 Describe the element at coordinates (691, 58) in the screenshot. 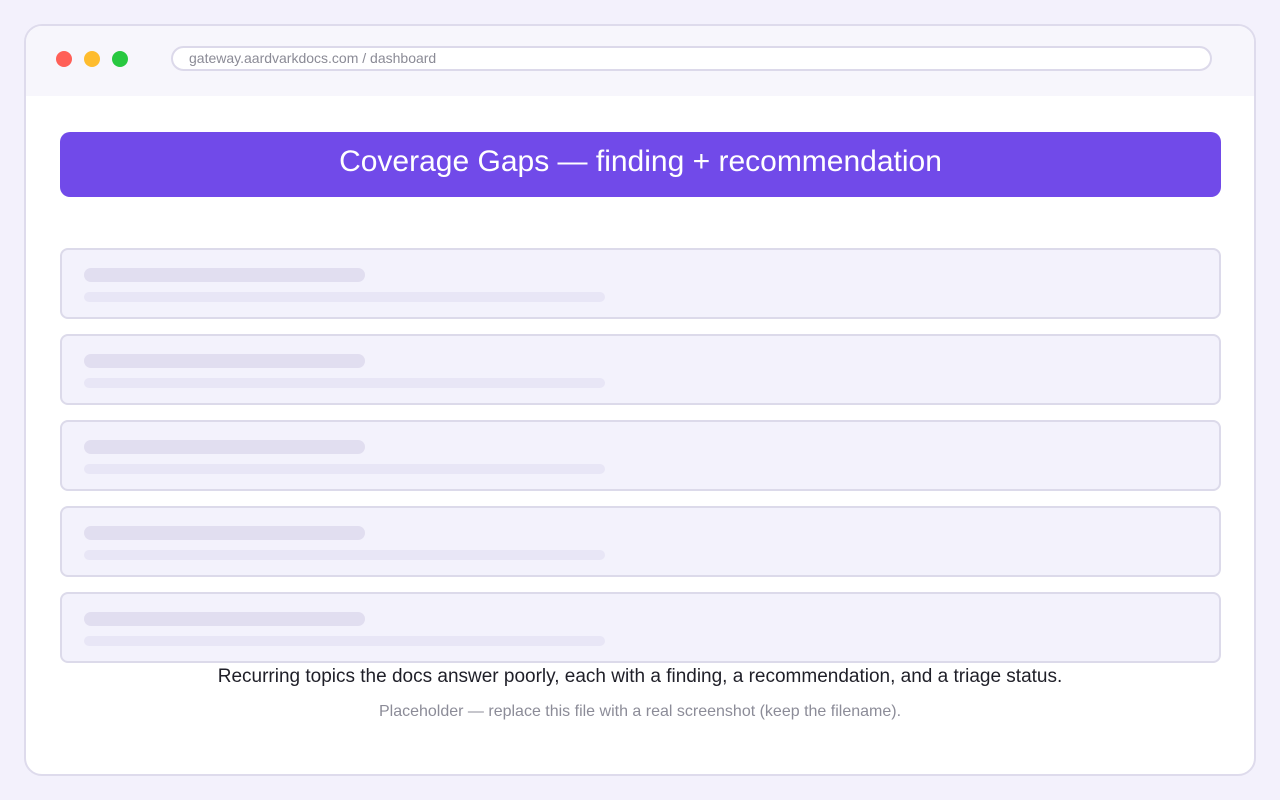

I see `address-bar: gateway.aardvarkdocs.com / dashboard` at that location.